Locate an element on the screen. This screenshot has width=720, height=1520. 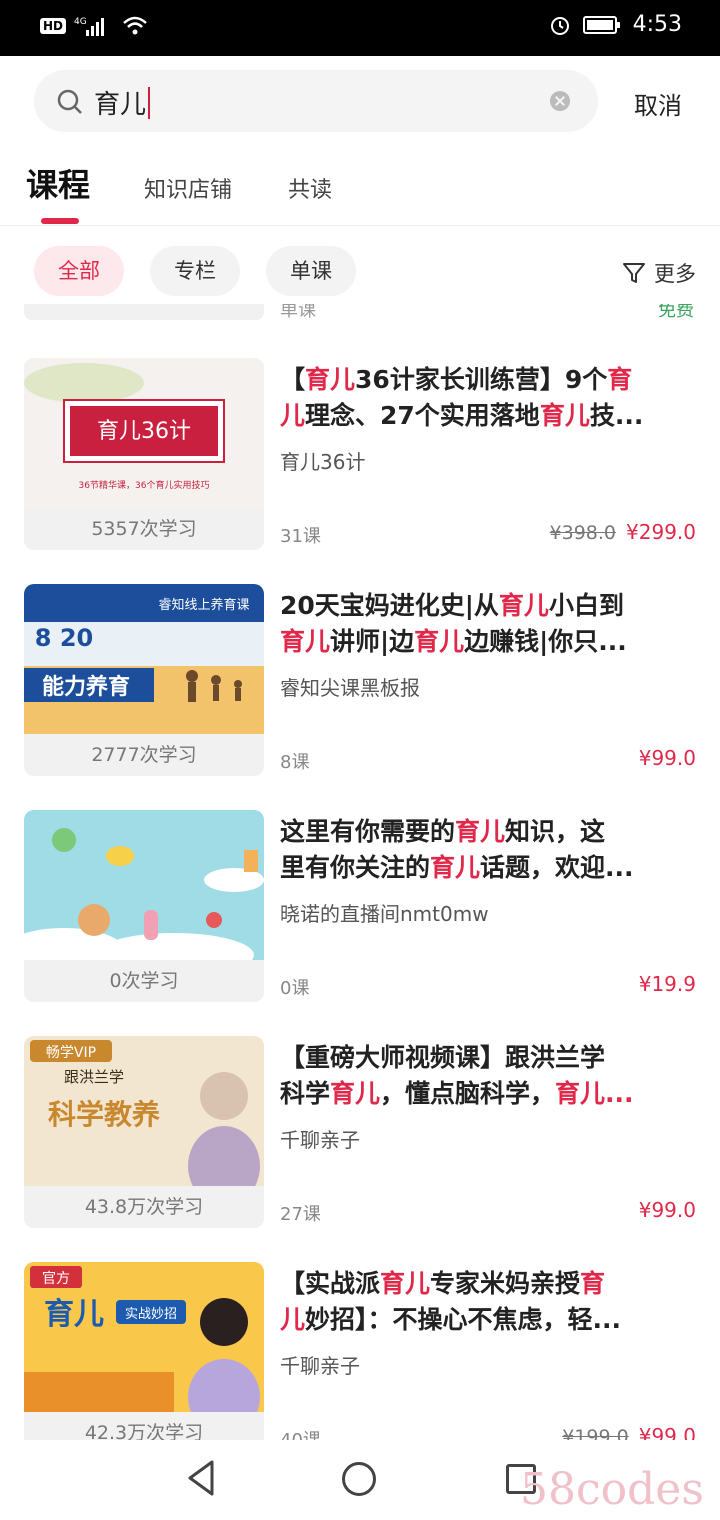
thumb-caption: 能力养育 is located at coordinates (86, 687).